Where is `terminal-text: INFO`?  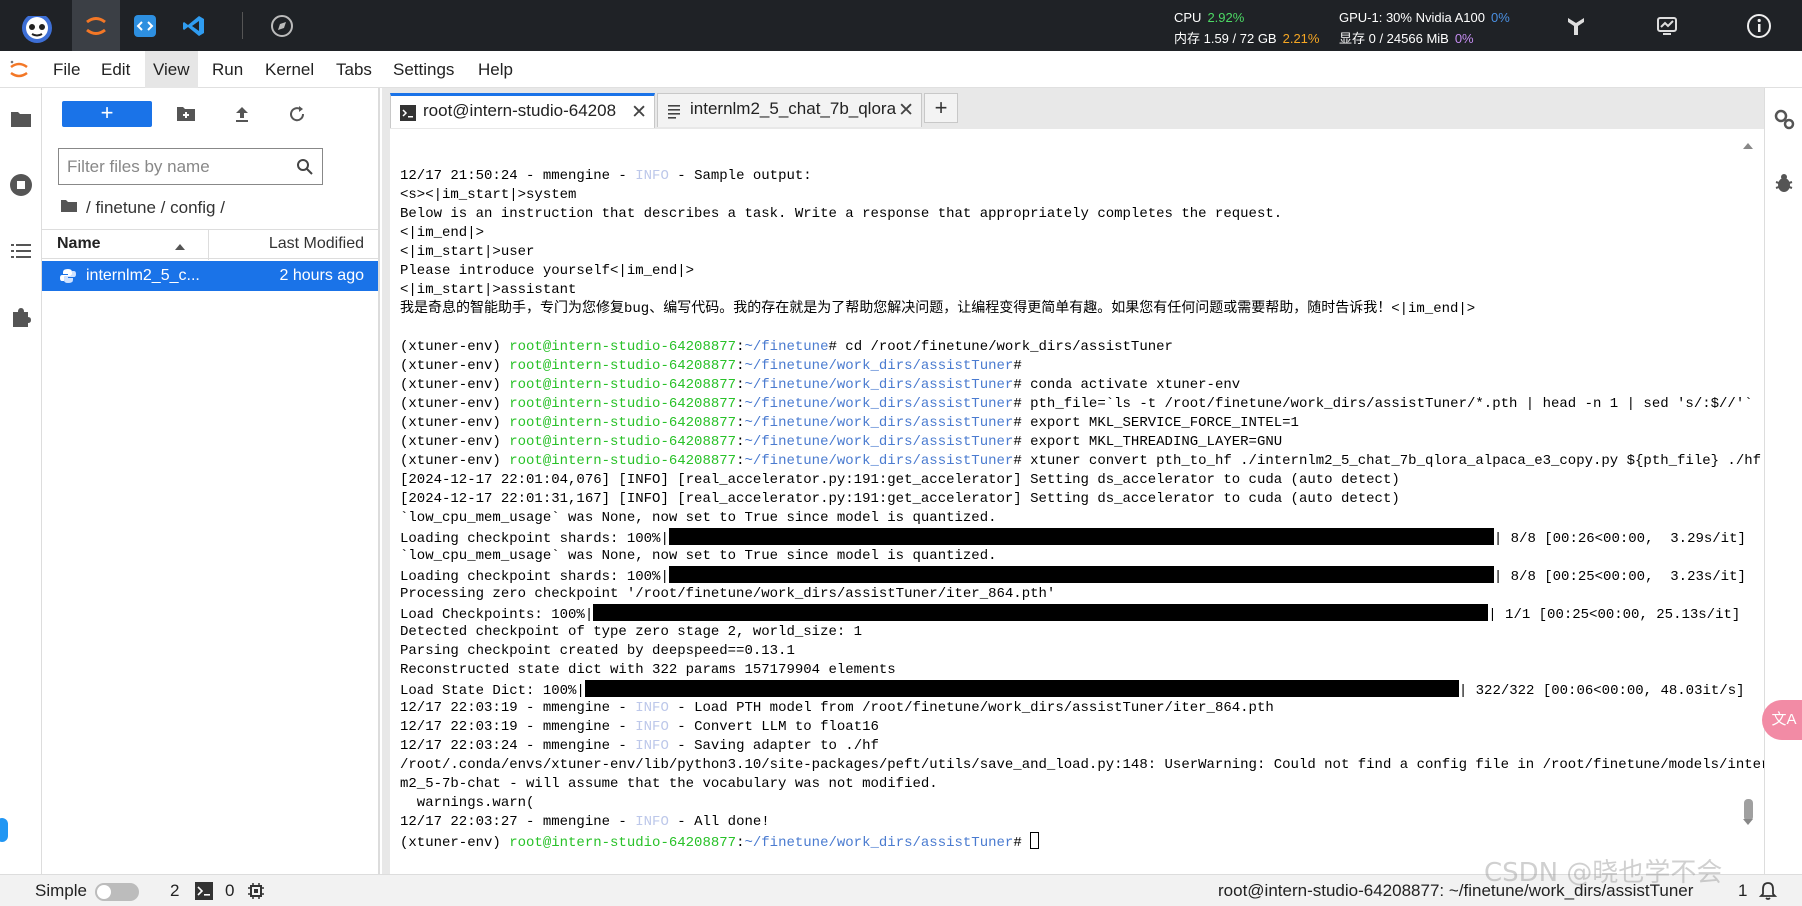 terminal-text: INFO is located at coordinates (652, 746).